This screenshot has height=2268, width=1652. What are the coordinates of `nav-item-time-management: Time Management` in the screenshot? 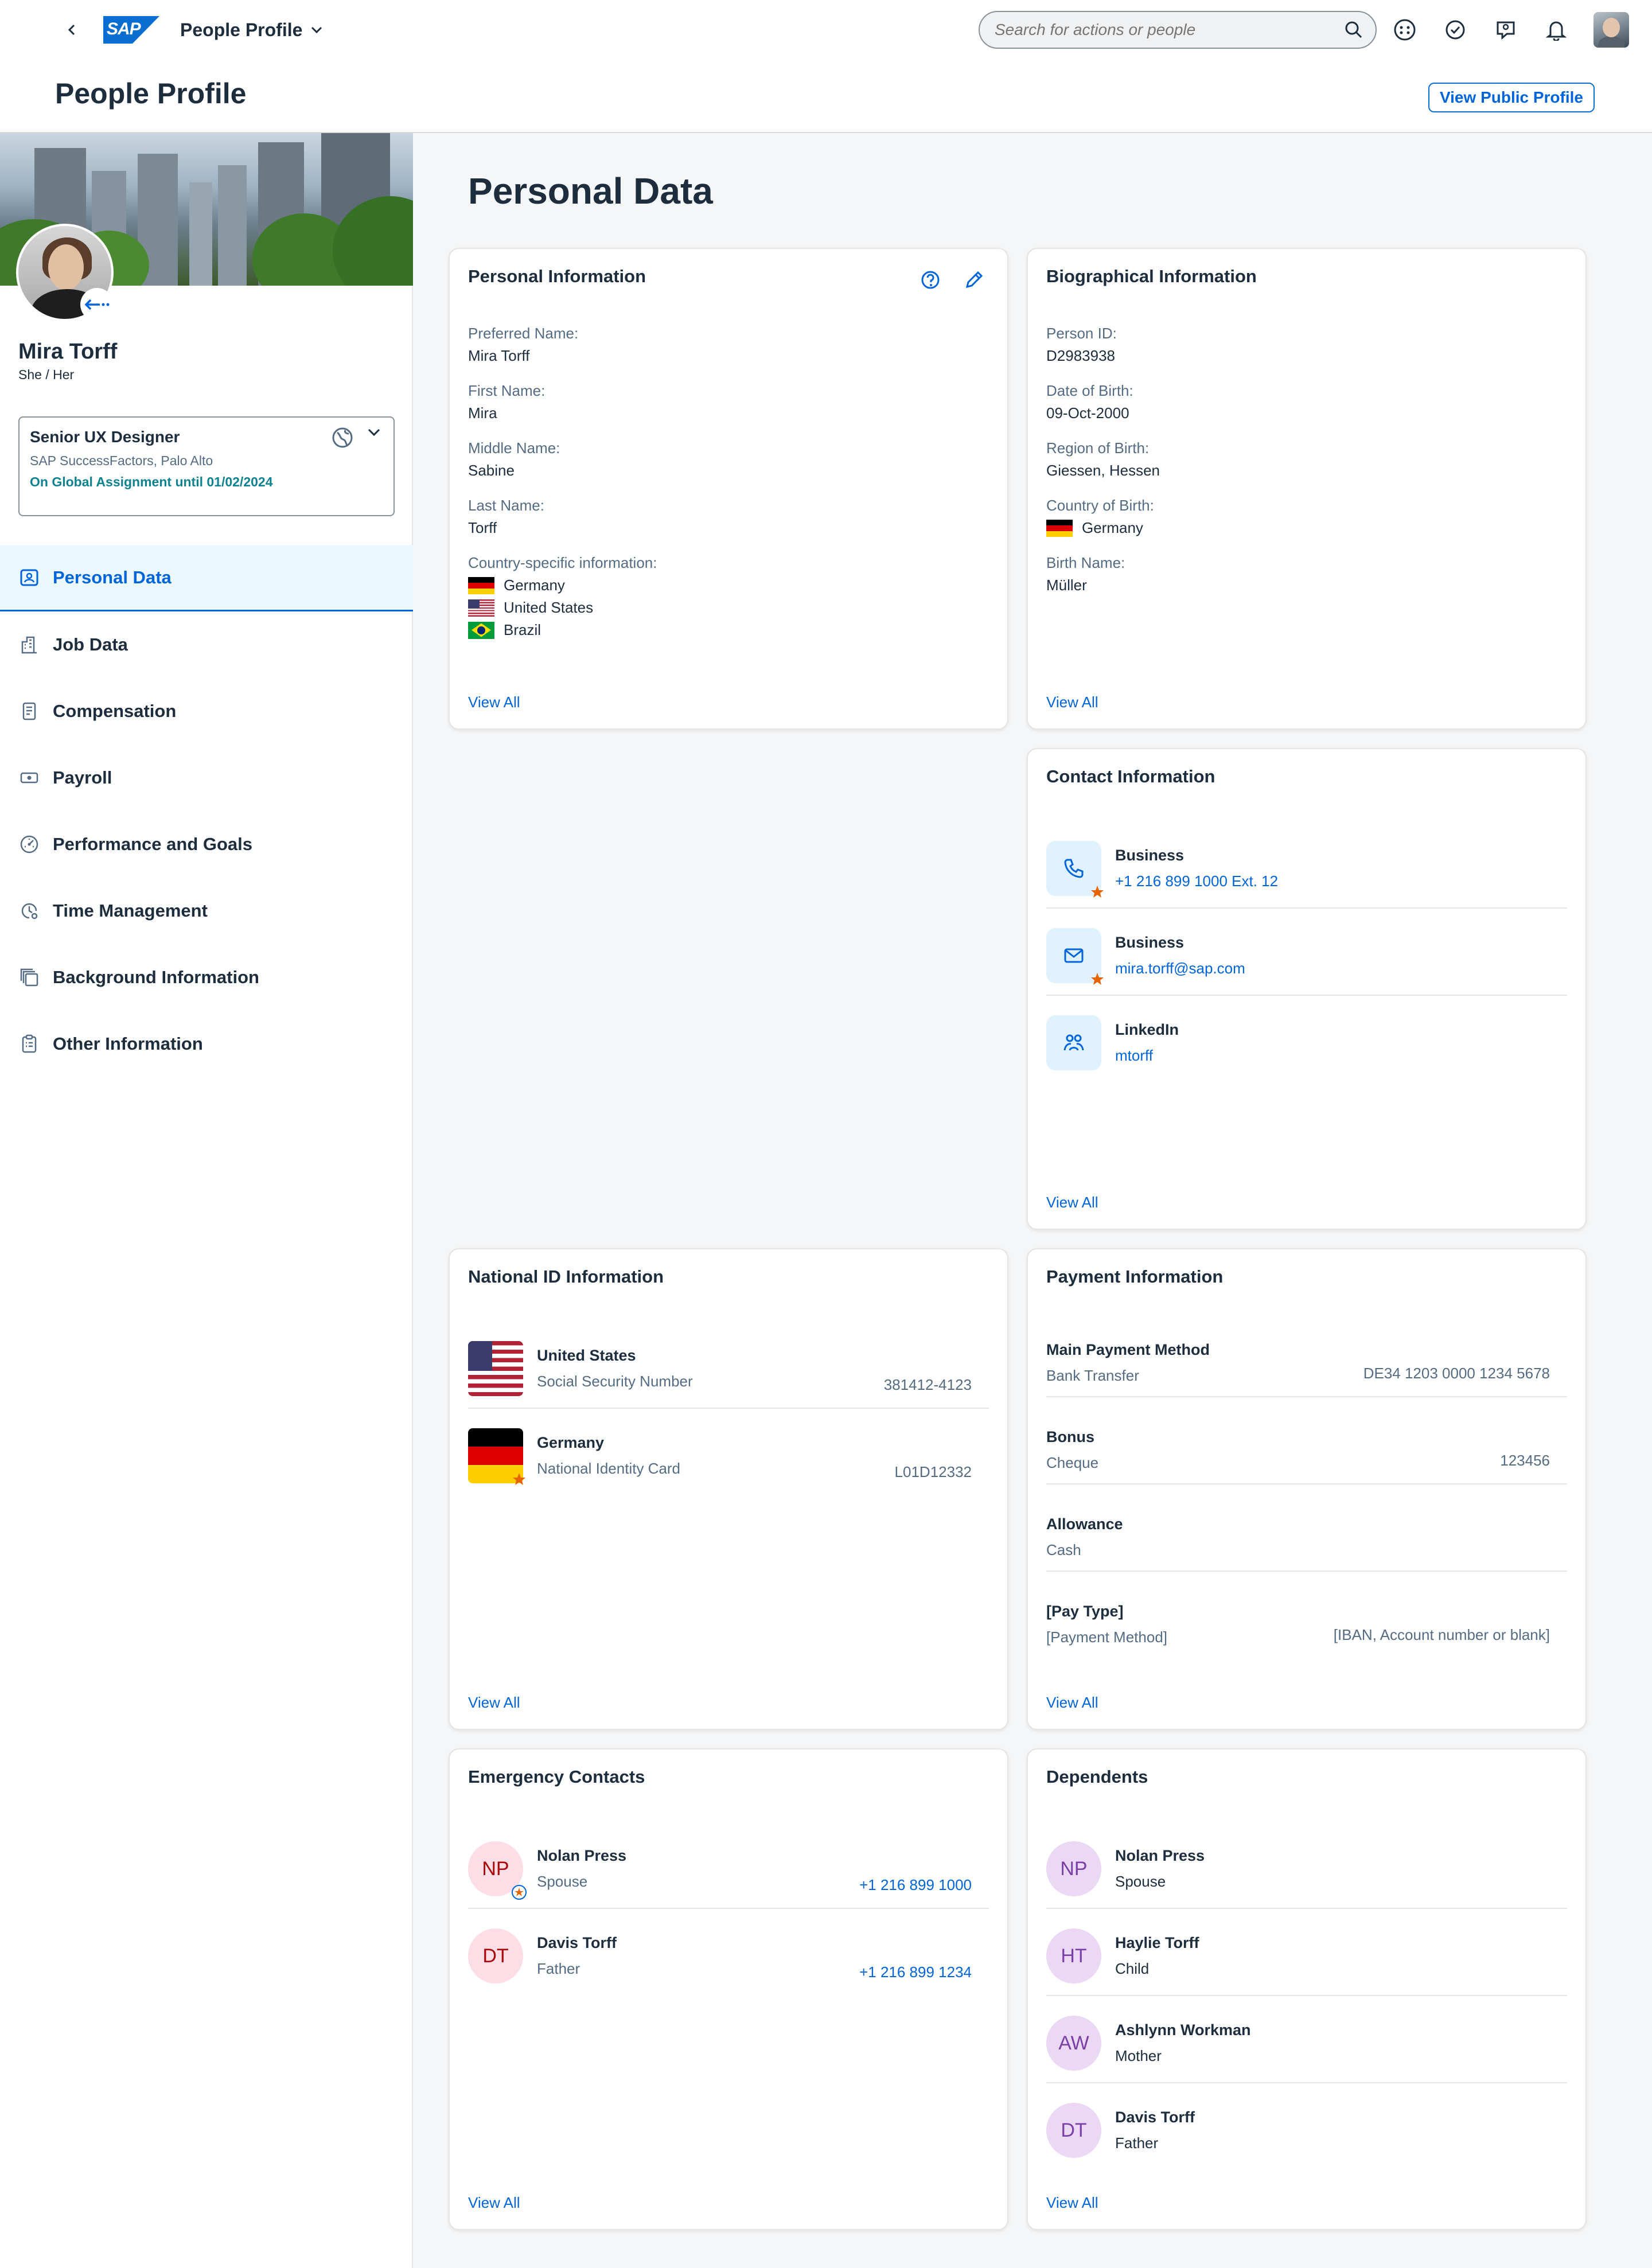 It's located at (206, 911).